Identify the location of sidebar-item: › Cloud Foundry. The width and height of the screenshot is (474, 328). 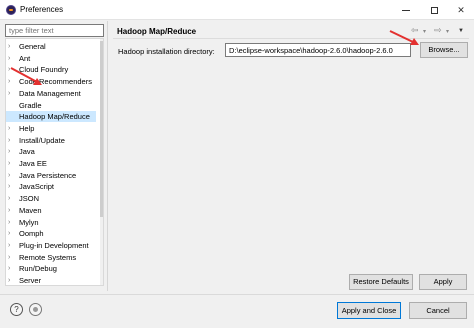
(51, 69).